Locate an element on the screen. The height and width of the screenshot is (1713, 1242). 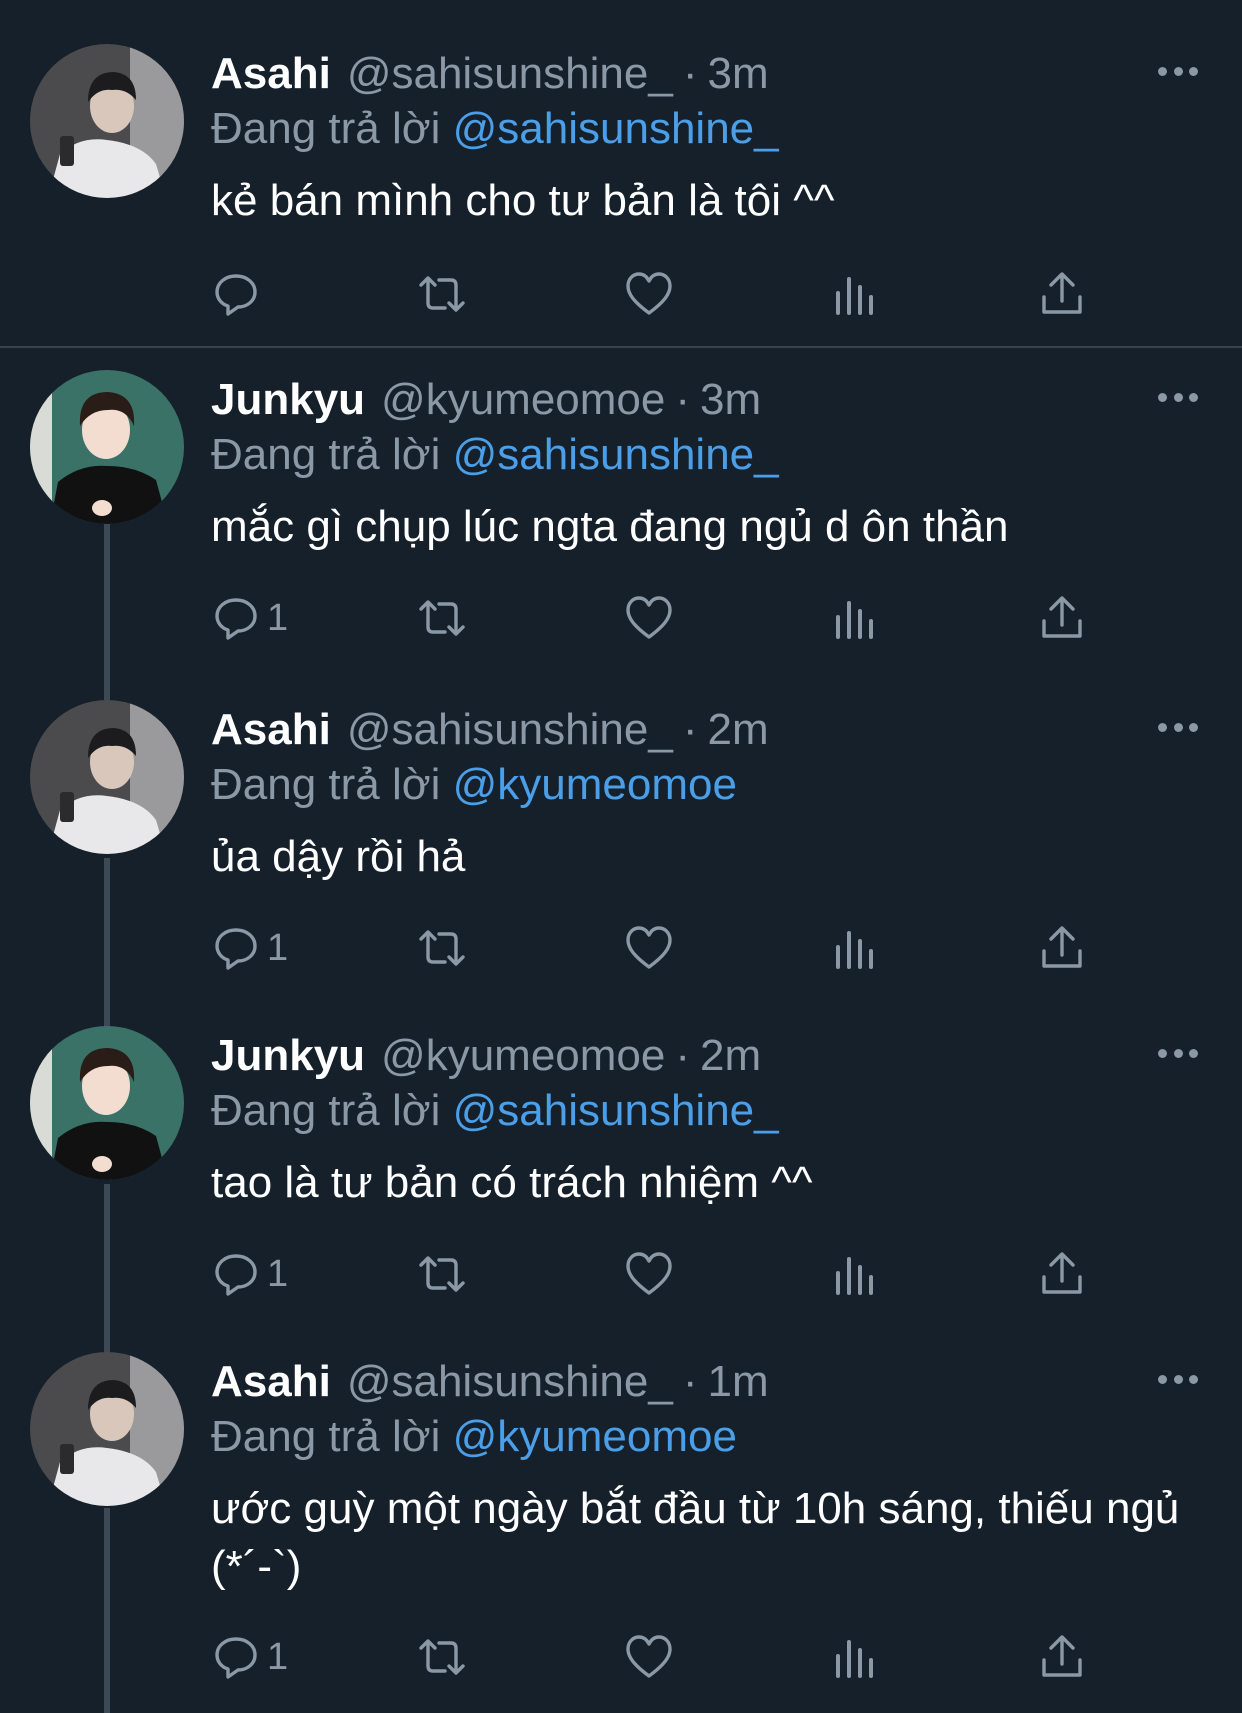
tweet-header: Asahi @sahisunshine_ · 1m is located at coordinates (490, 1382).